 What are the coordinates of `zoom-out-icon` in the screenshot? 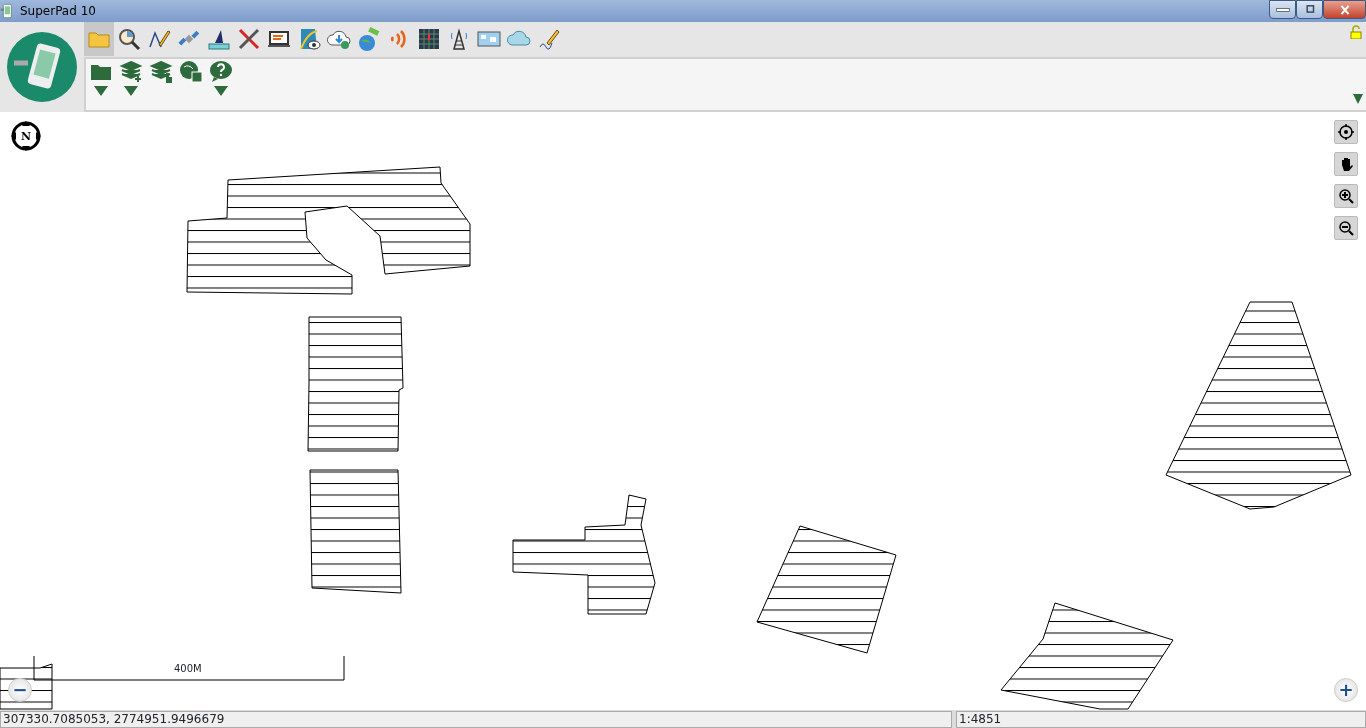 It's located at (1346, 228).